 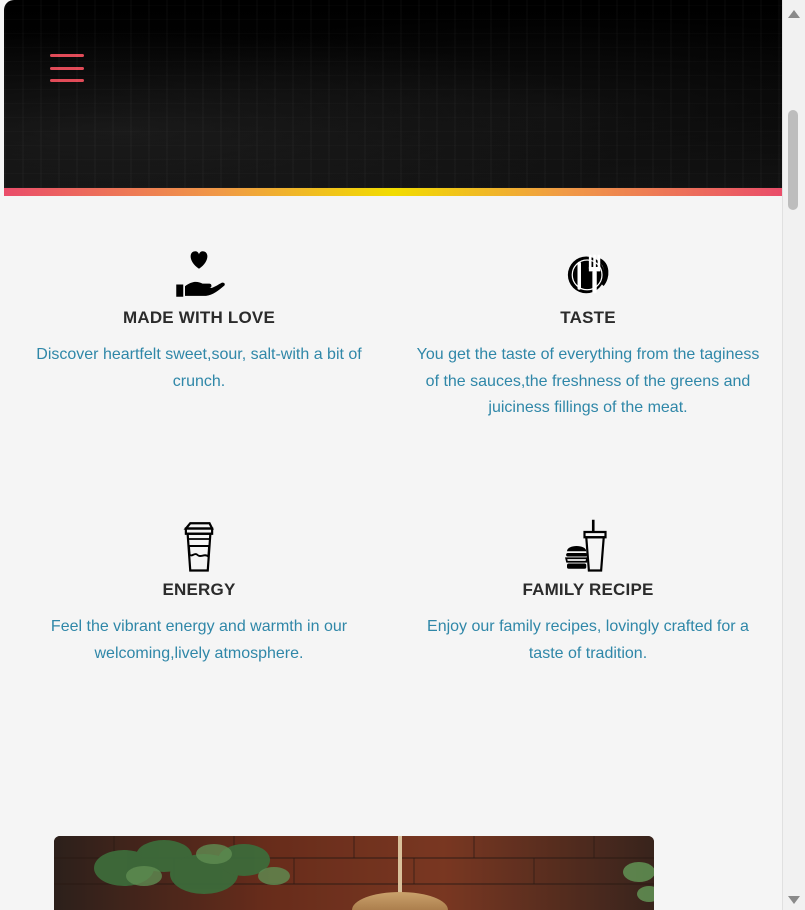 I want to click on scrollbar-thumb, so click(x=793, y=160).